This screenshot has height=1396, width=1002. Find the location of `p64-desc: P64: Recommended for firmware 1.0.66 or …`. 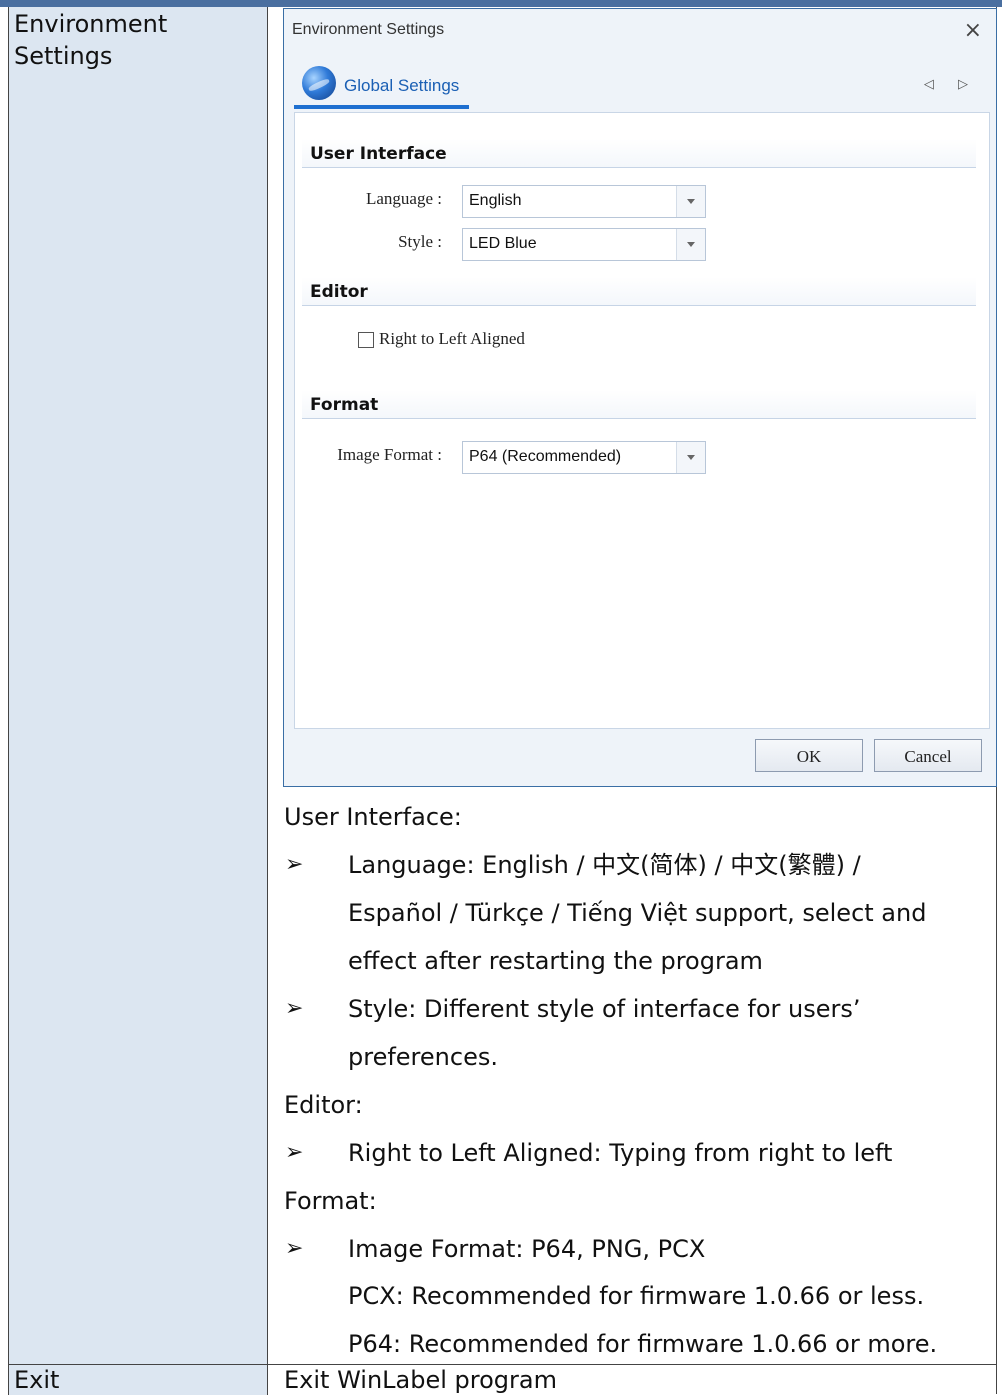

p64-desc: P64: Recommended for firmware 1.0.66 or … is located at coordinates (643, 1344).